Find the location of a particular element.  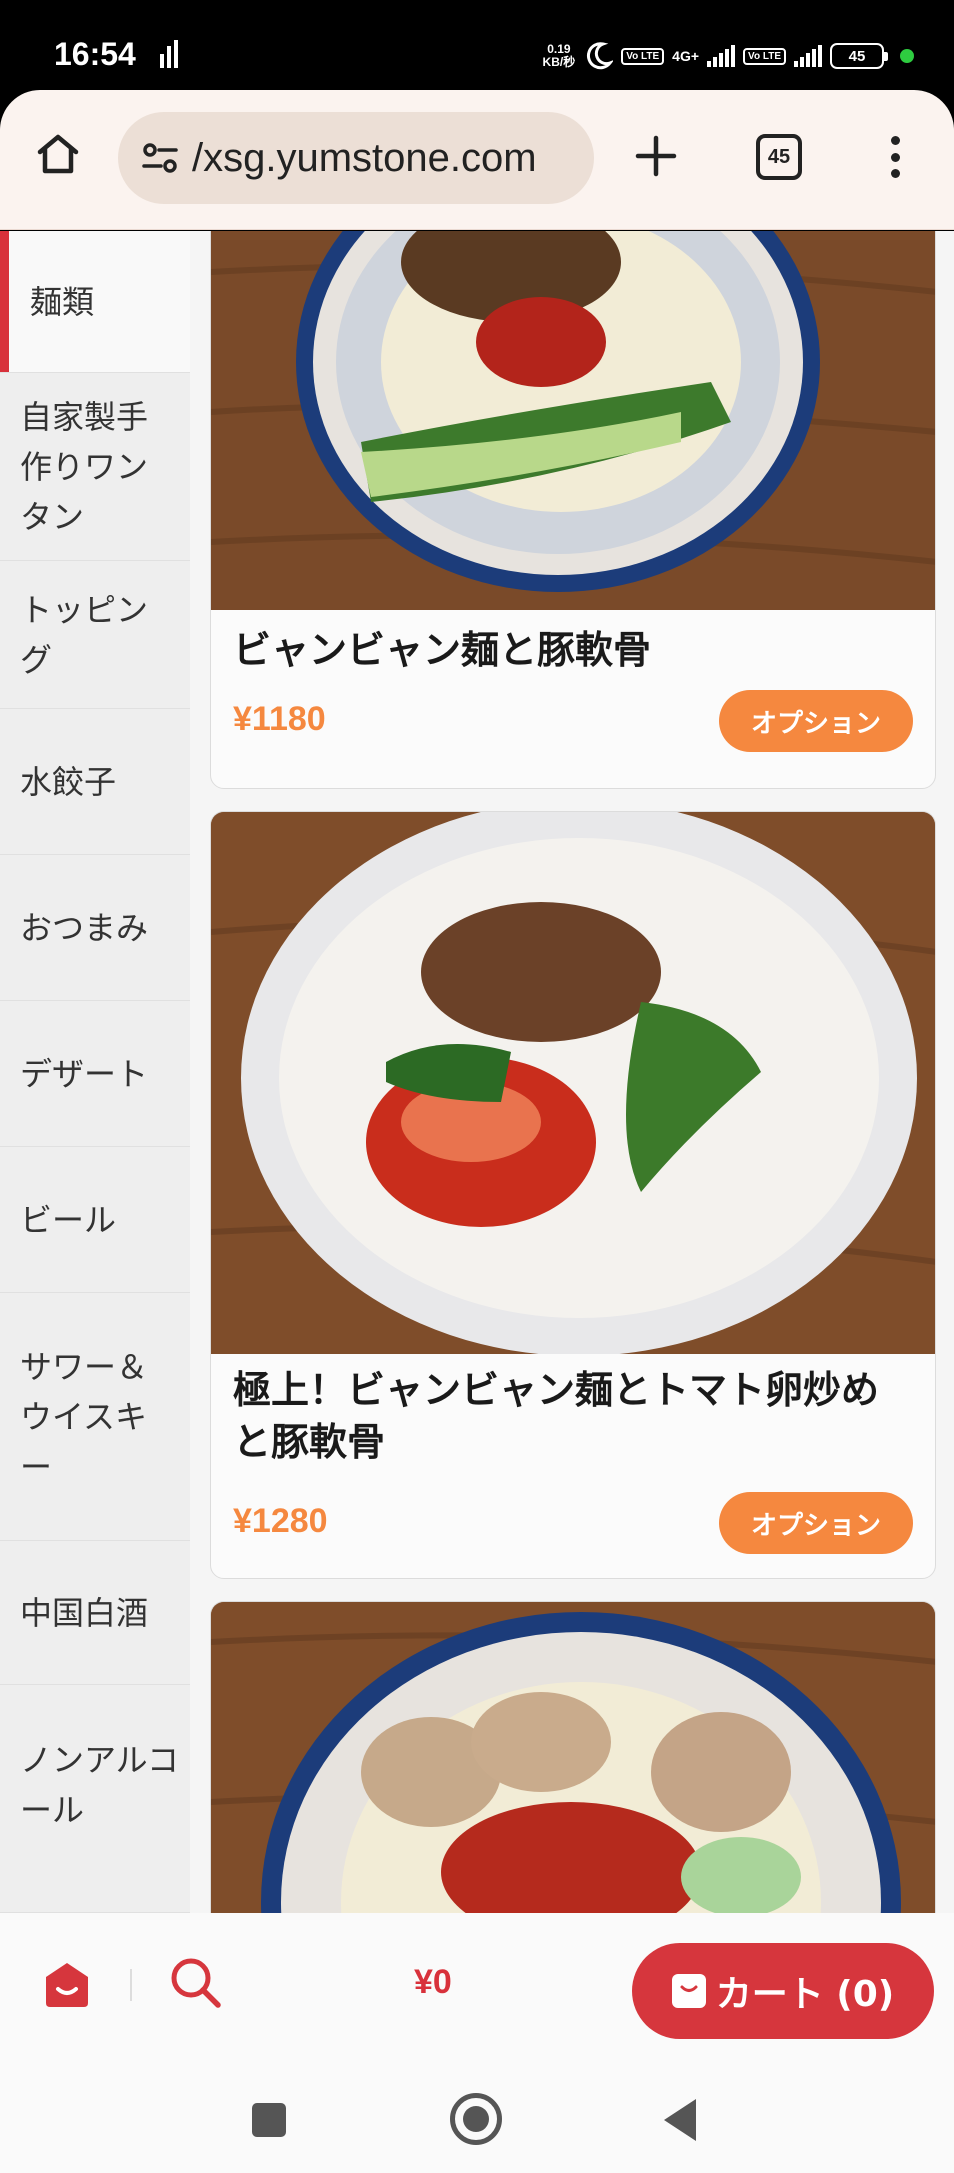

url-bar: /xsg.yumstone.com is located at coordinates (356, 158).